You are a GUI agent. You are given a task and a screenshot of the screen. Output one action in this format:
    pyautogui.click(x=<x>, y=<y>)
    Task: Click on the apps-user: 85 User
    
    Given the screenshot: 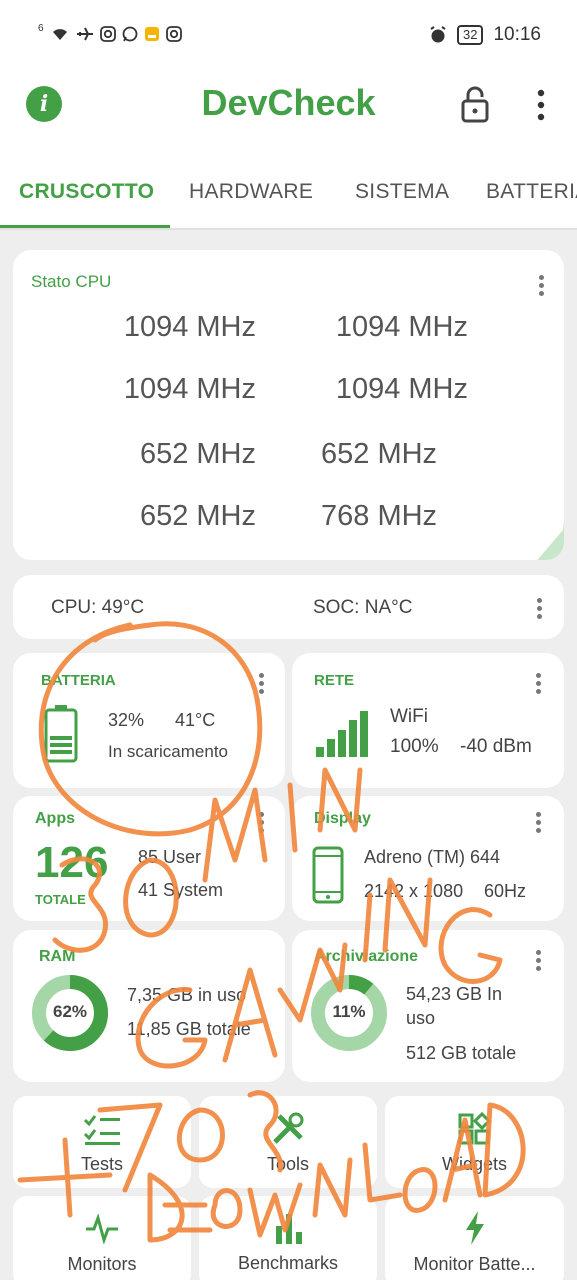 What is the action you would take?
    pyautogui.click(x=170, y=857)
    